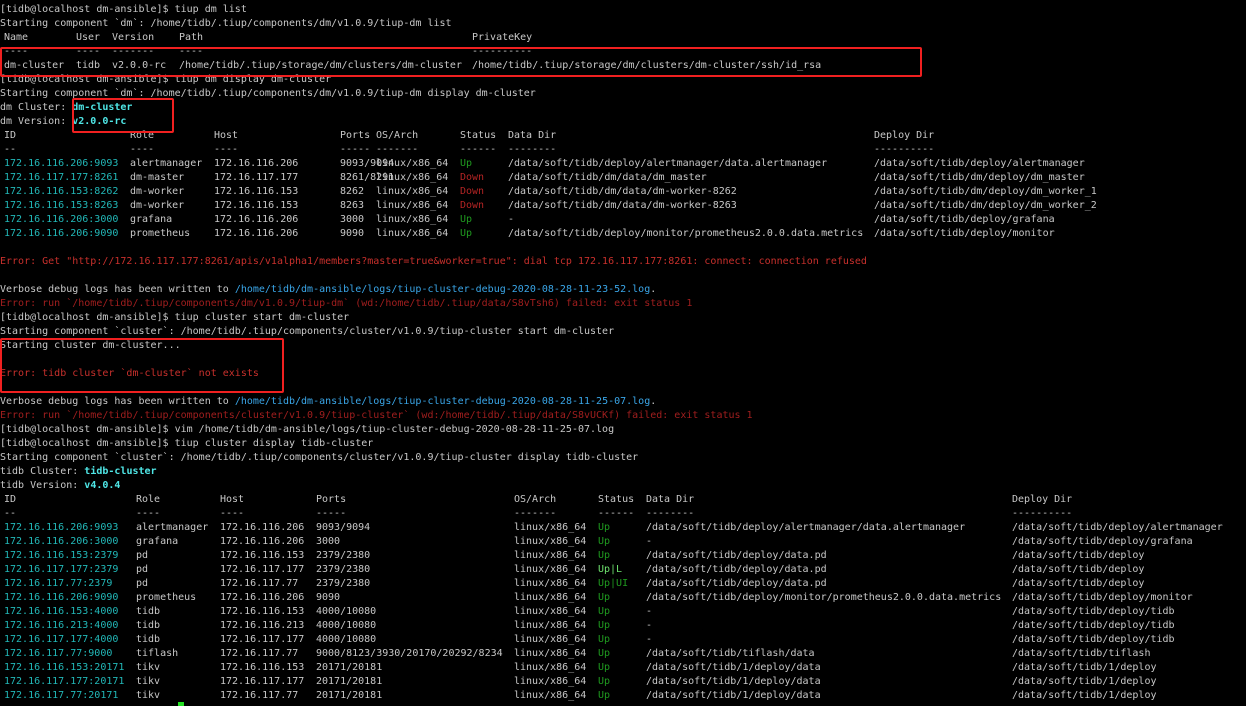 This screenshot has width=1246, height=706. Describe the element at coordinates (964, 219) in the screenshot. I see `table-cell: /data/soft/tidb/deploy/grafana` at that location.